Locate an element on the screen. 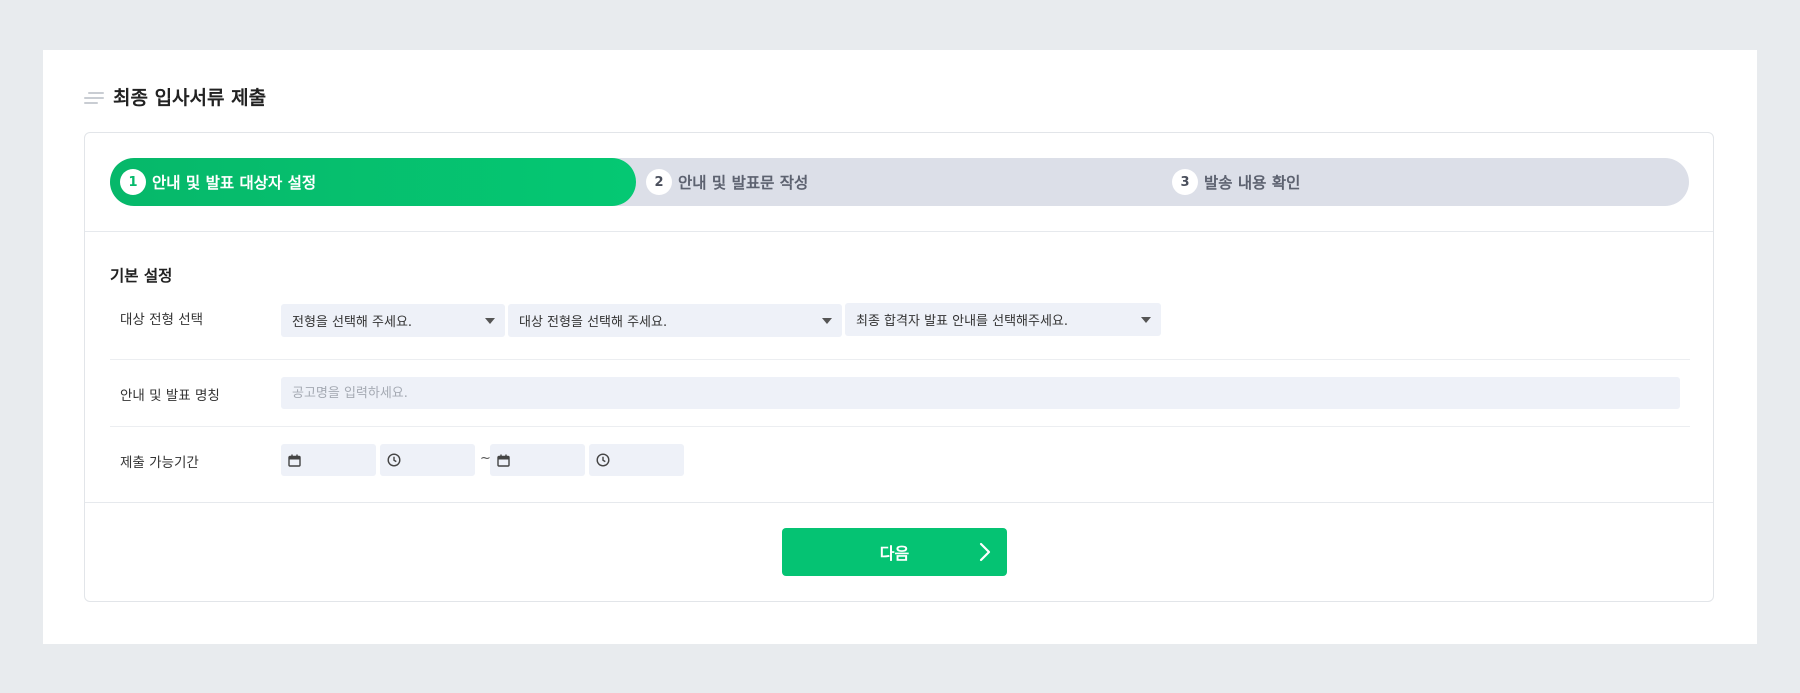 The image size is (1800, 693). step-3: 3 발송 내용 확인 is located at coordinates (1236, 182).